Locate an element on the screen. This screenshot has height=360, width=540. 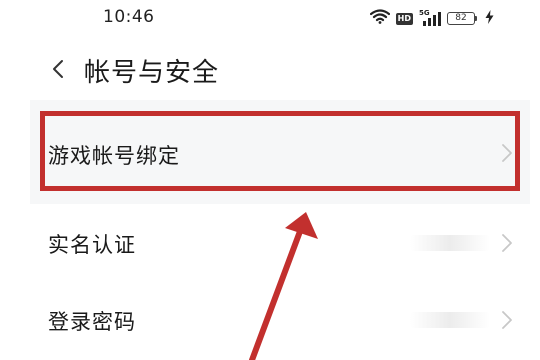
battery-icon: 82 is located at coordinates (462, 18).